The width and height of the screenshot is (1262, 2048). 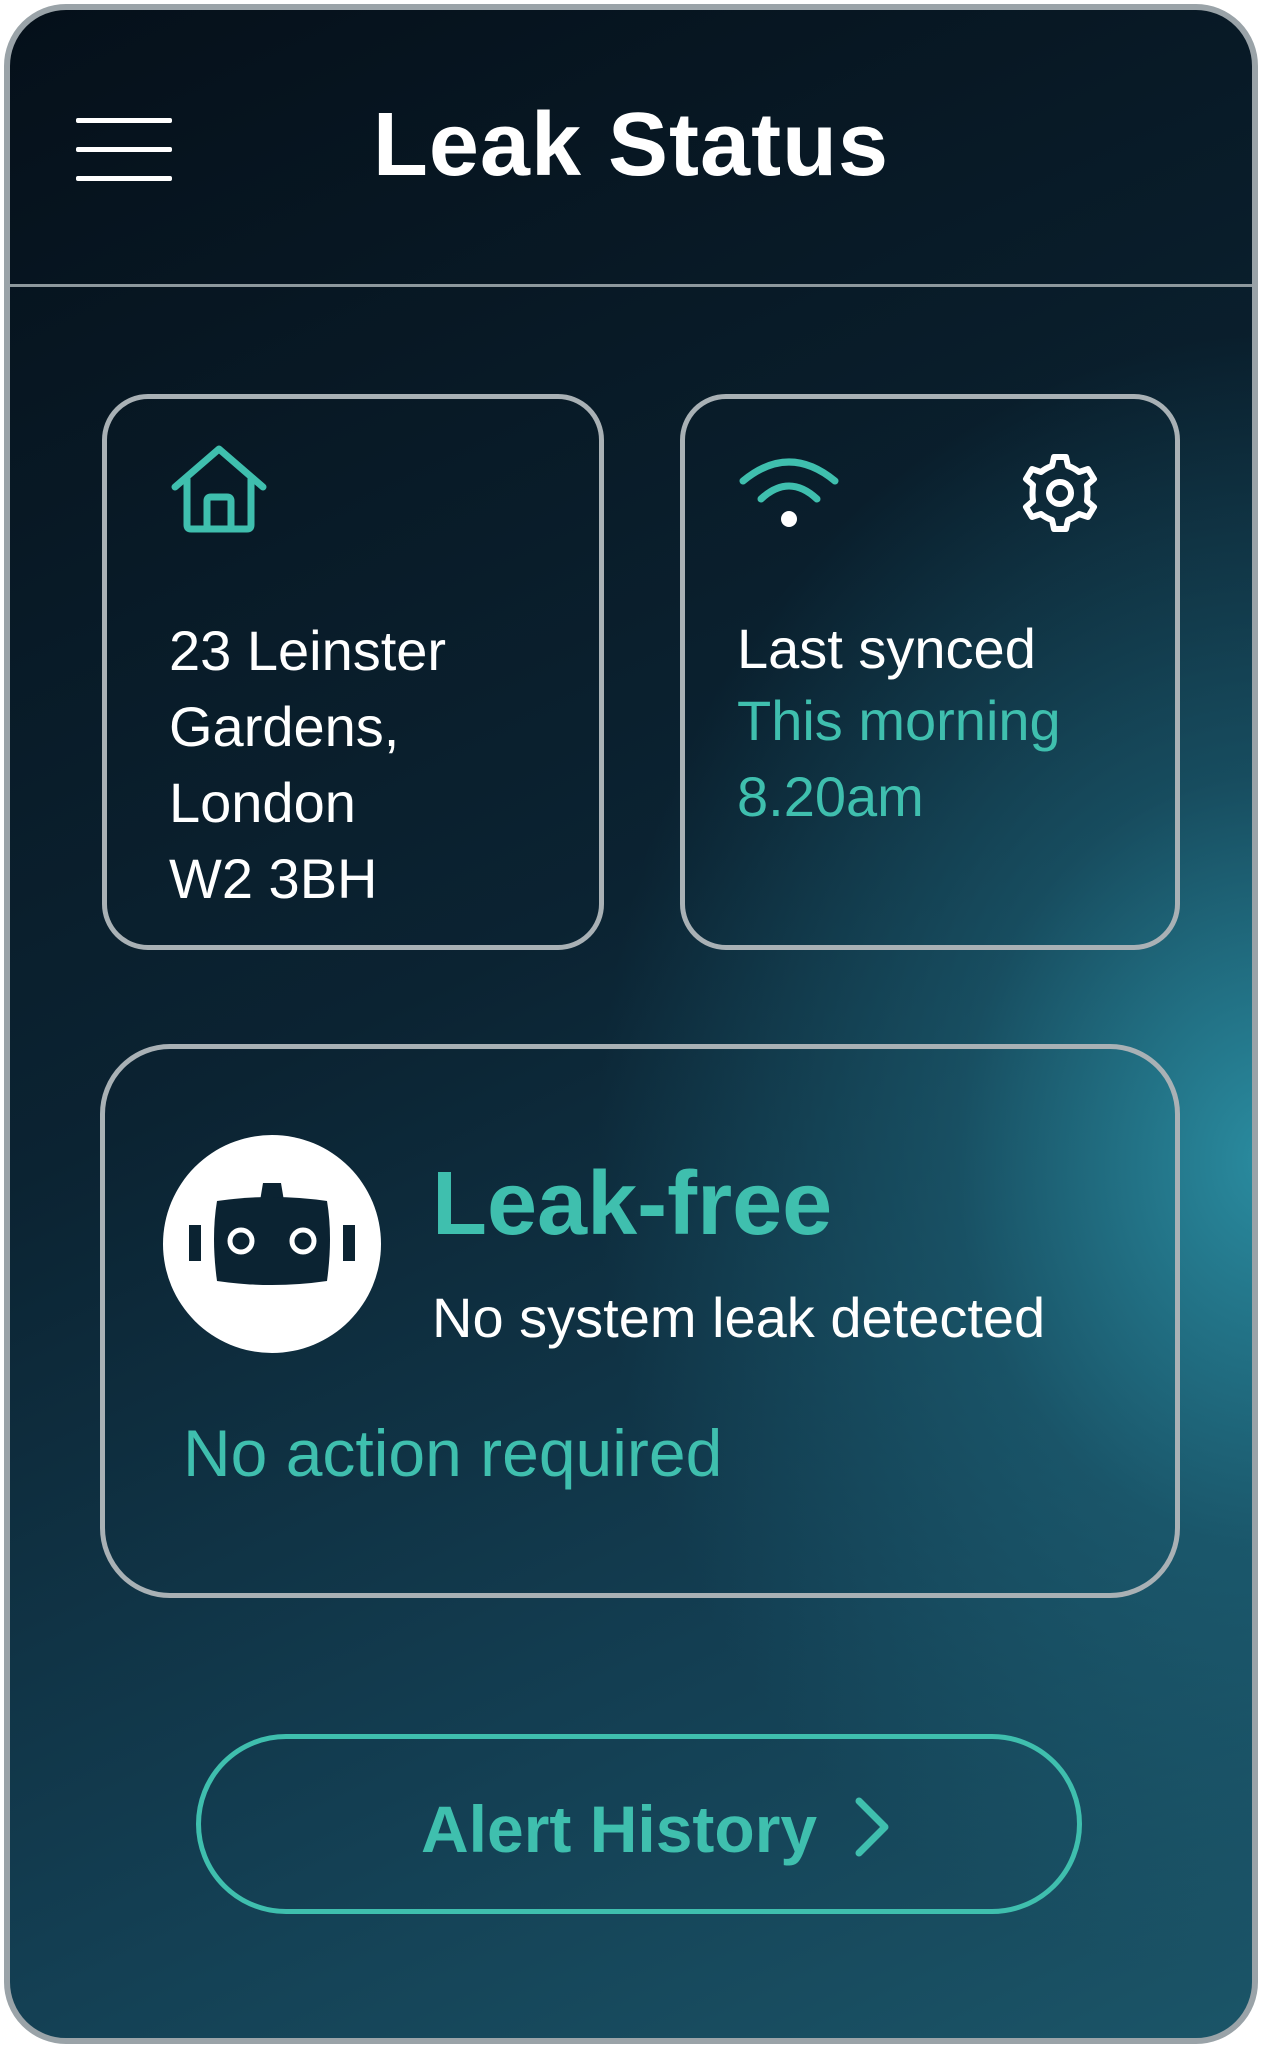 I want to click on address-line: London, so click(x=262, y=802).